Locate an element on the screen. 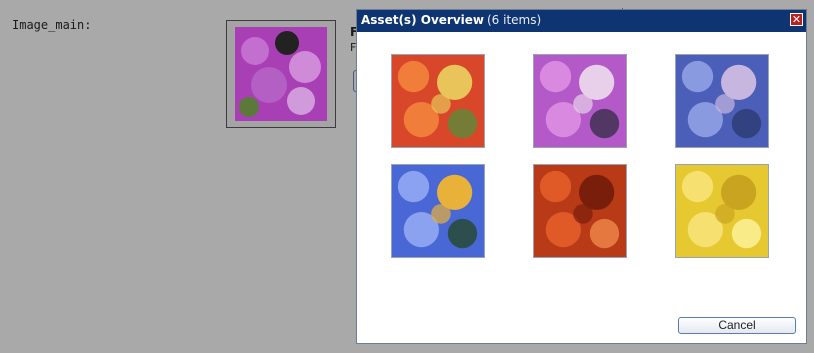 The width and height of the screenshot is (814, 353). item-count: (6 items) is located at coordinates (514, 20).